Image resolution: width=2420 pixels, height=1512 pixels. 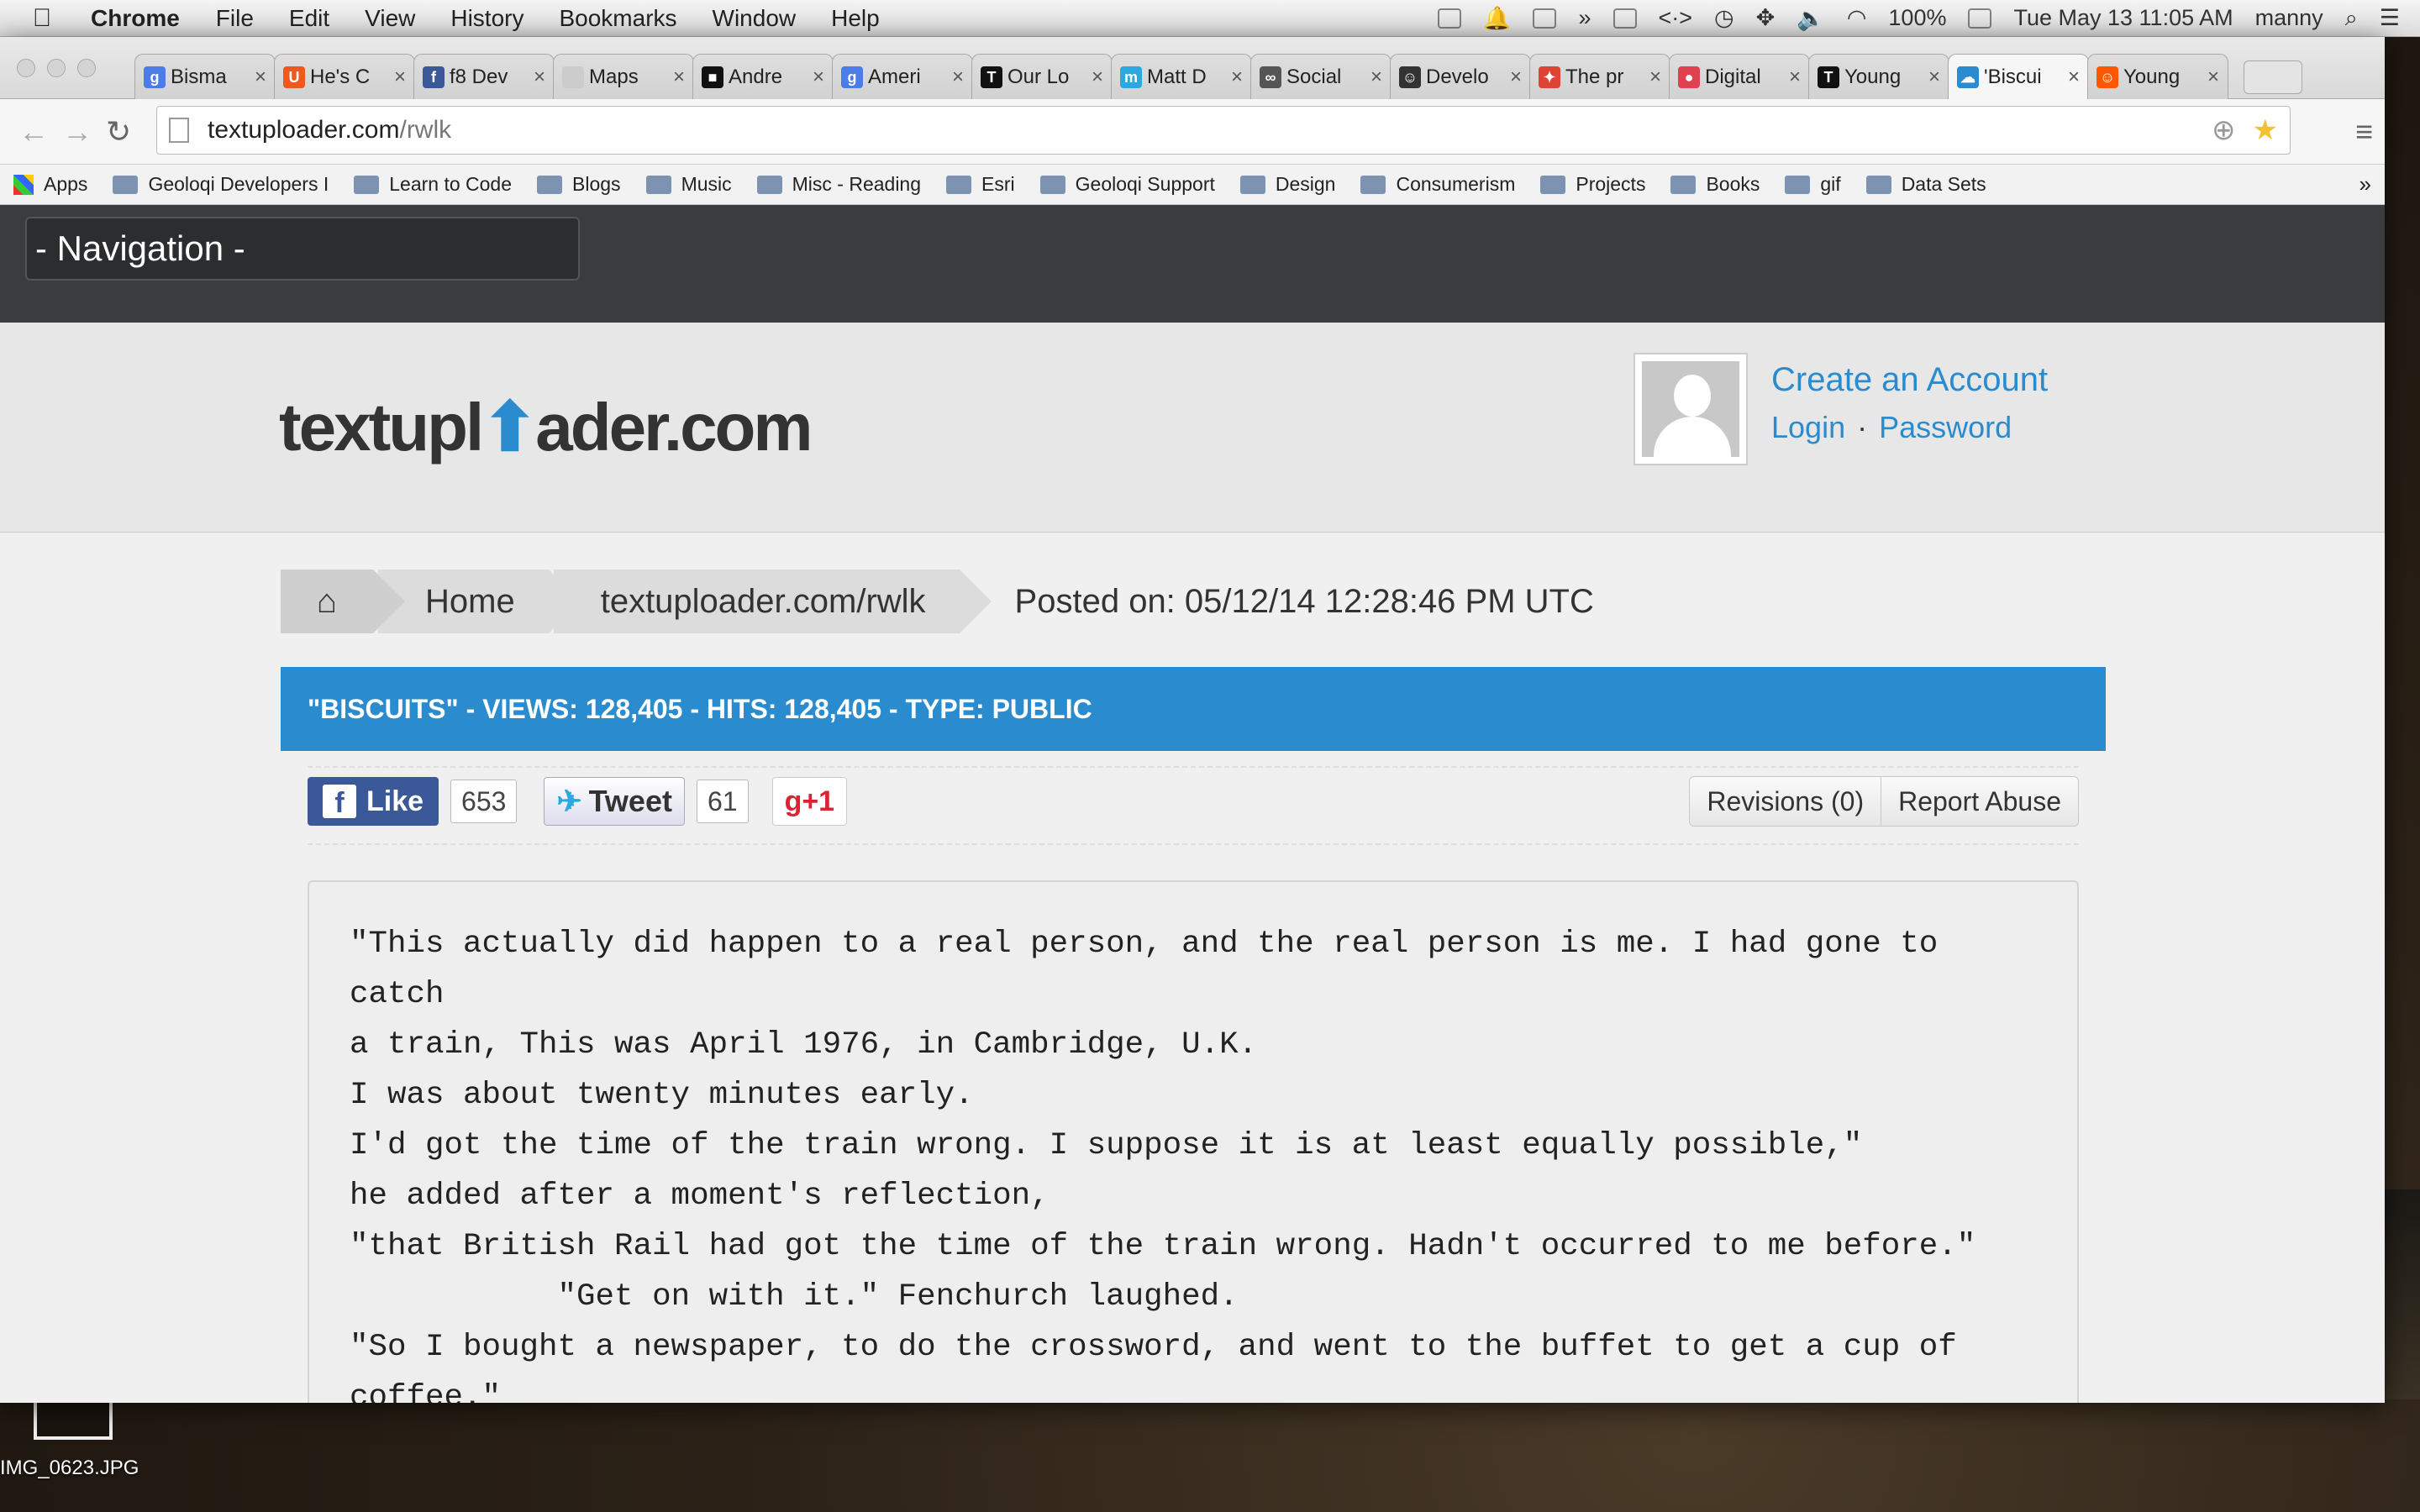 I want to click on bookmark-folder: Data Sets, so click(x=1925, y=184).